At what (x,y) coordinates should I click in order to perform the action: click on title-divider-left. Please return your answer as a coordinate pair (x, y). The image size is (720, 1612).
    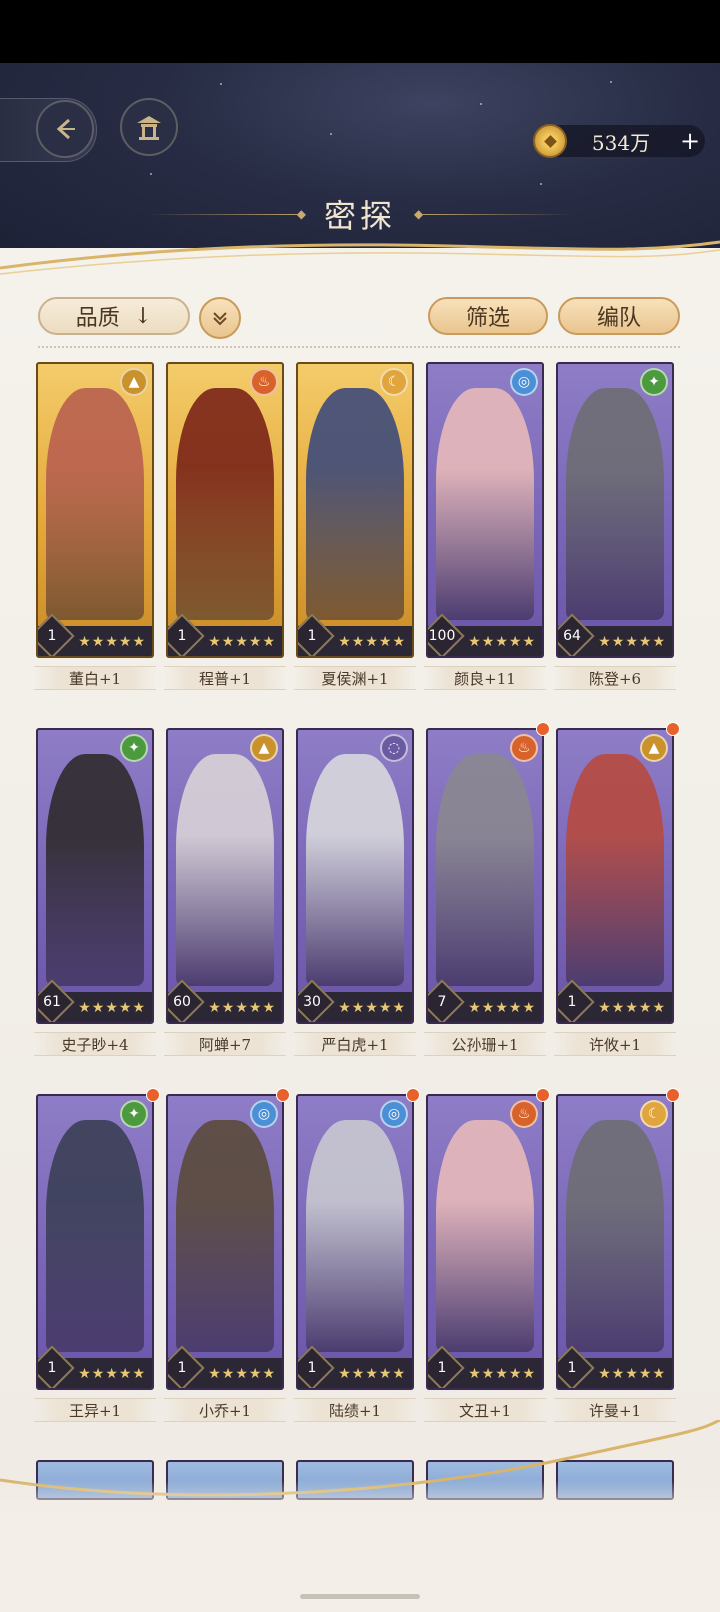
    Looking at the image, I should click on (221, 214).